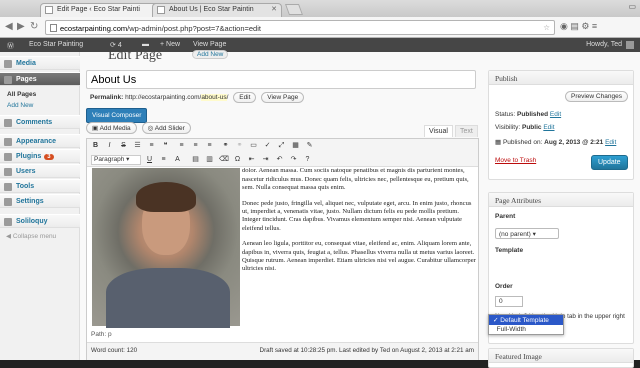 Image resolution: width=640 pixels, height=368 pixels. What do you see at coordinates (267, 145) in the screenshot?
I see `spellcheck-icon: ✓` at bounding box center [267, 145].